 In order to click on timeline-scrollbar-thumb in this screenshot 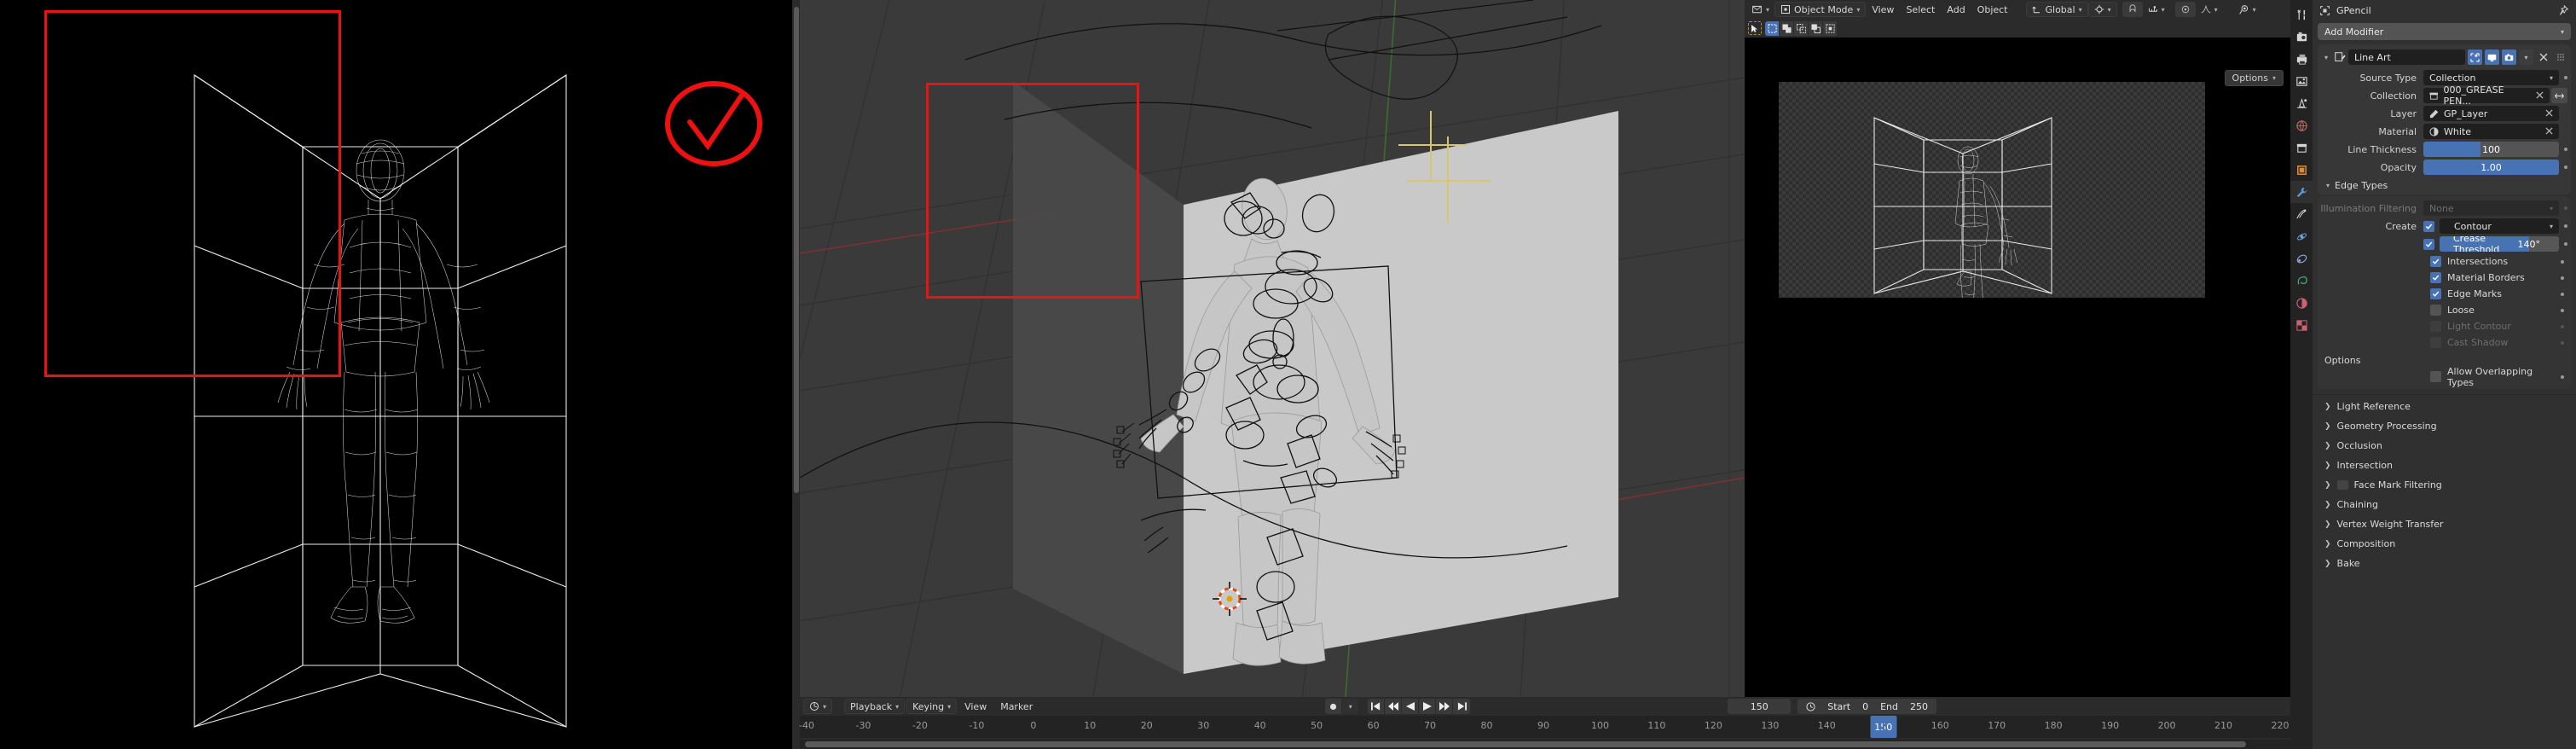, I will do `click(1525, 744)`.